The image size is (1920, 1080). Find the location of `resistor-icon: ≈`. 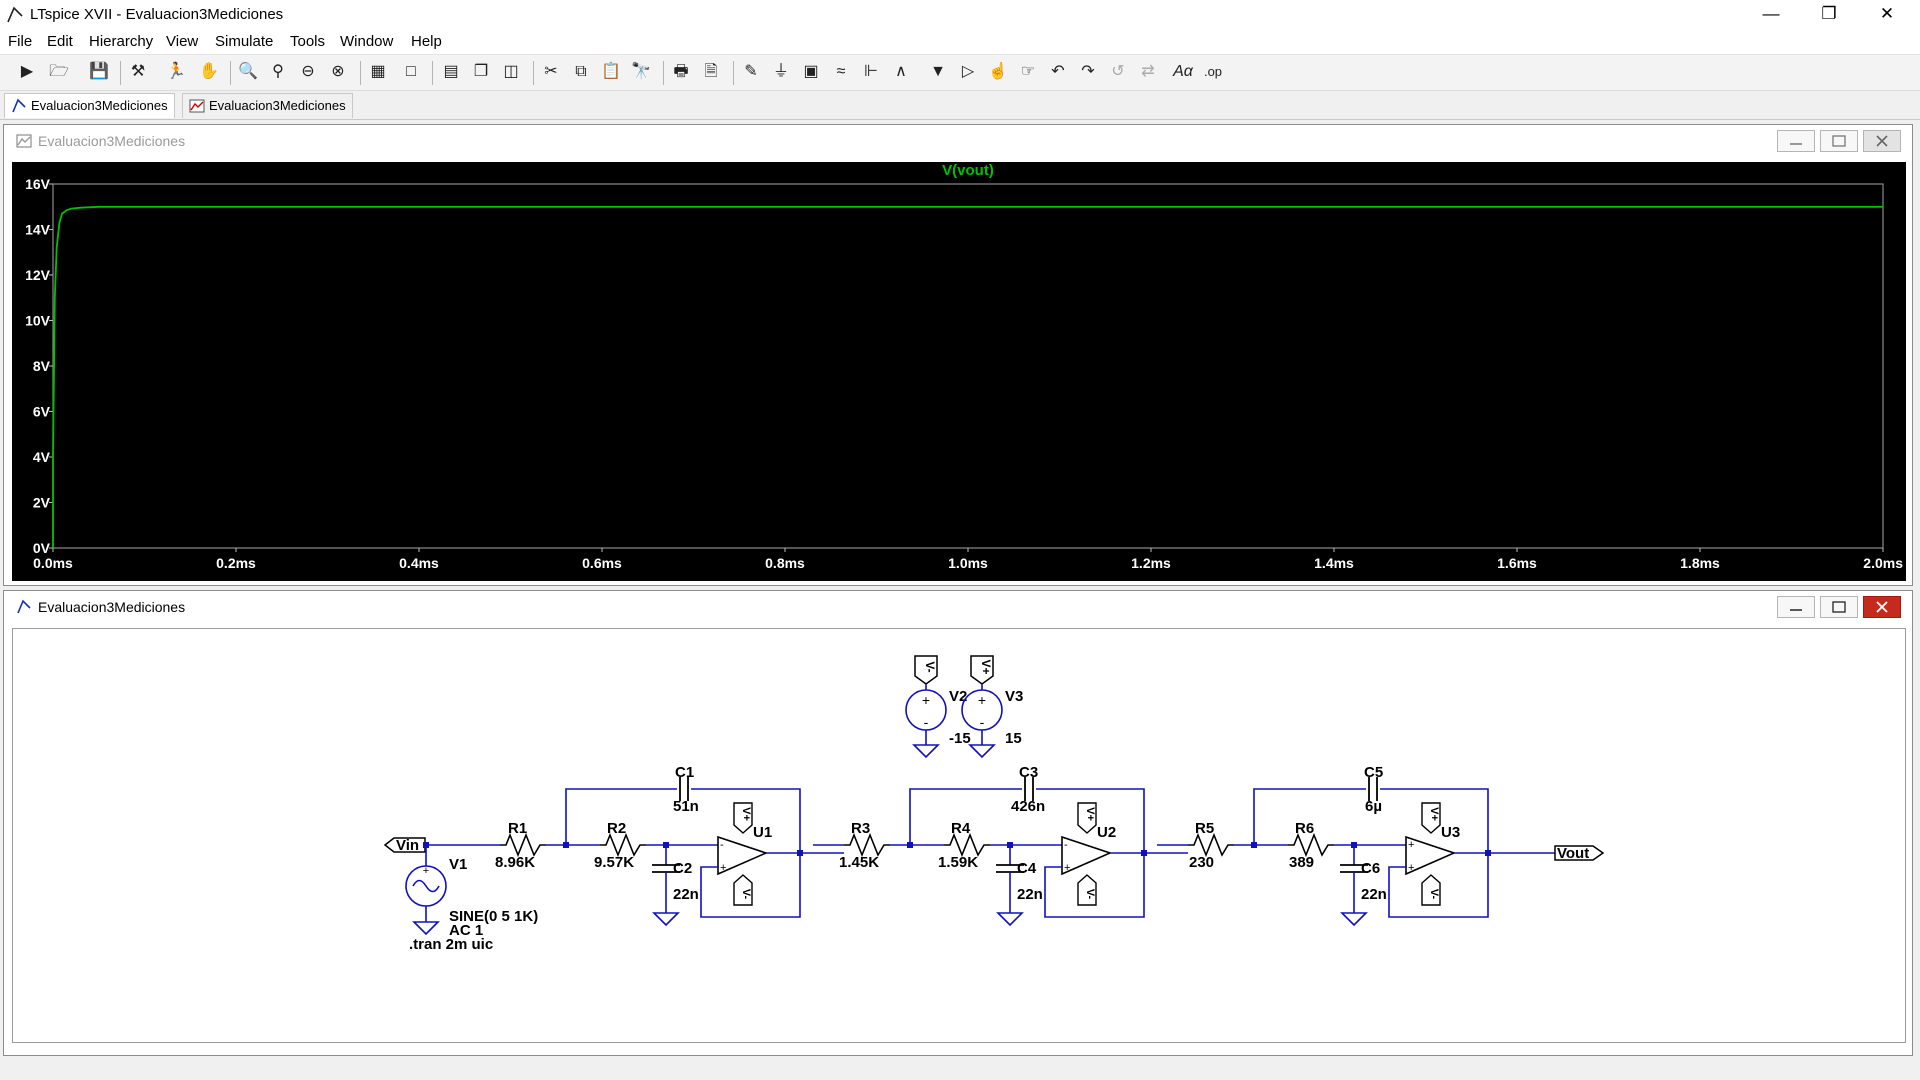

resistor-icon: ≈ is located at coordinates (841, 72).